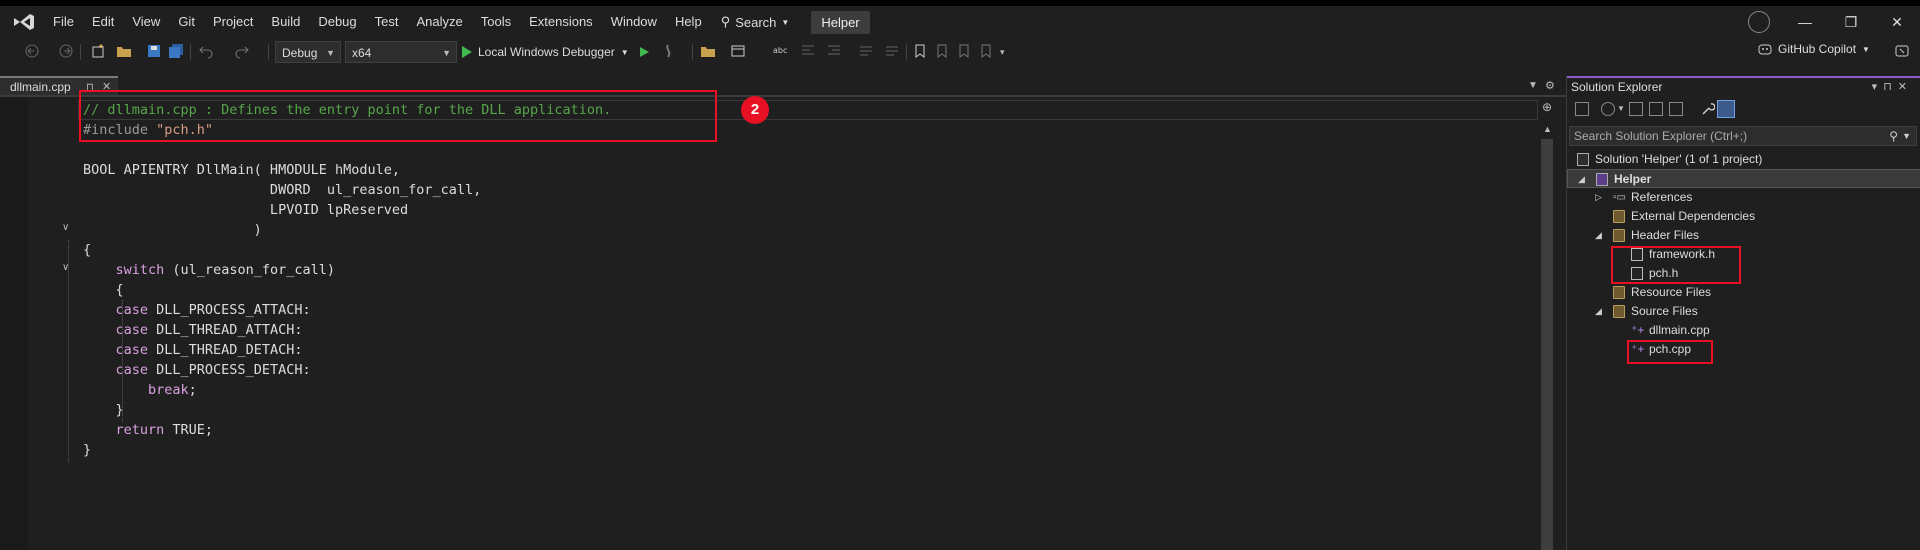  I want to click on undo-icon, so click(206, 51).